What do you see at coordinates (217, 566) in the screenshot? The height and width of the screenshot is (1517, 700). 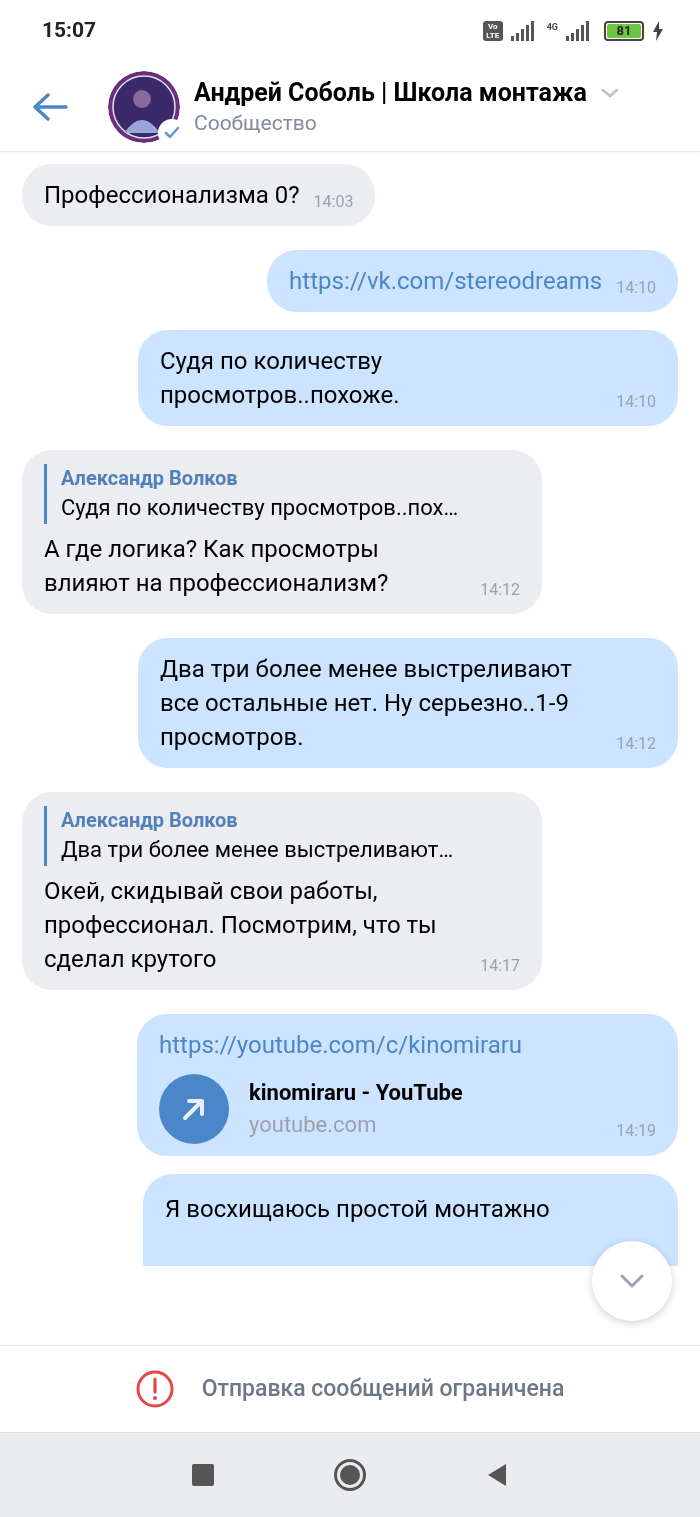 I see `message-text: А где логика? Как просмотры влияют на профессионализм?` at bounding box center [217, 566].